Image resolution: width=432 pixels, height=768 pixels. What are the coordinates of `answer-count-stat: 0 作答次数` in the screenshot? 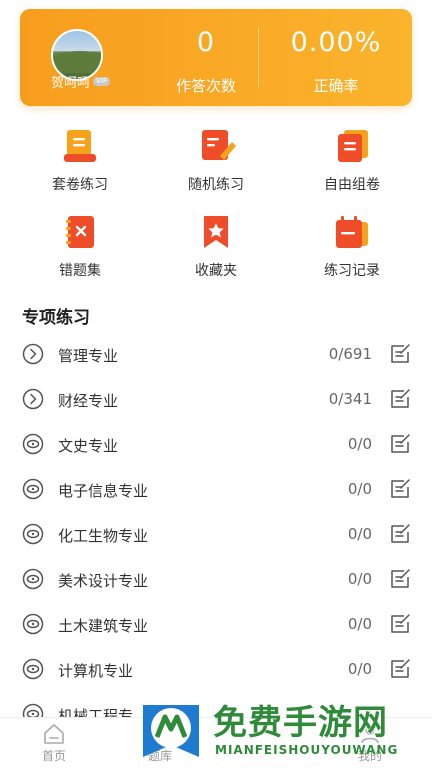 It's located at (206, 61).